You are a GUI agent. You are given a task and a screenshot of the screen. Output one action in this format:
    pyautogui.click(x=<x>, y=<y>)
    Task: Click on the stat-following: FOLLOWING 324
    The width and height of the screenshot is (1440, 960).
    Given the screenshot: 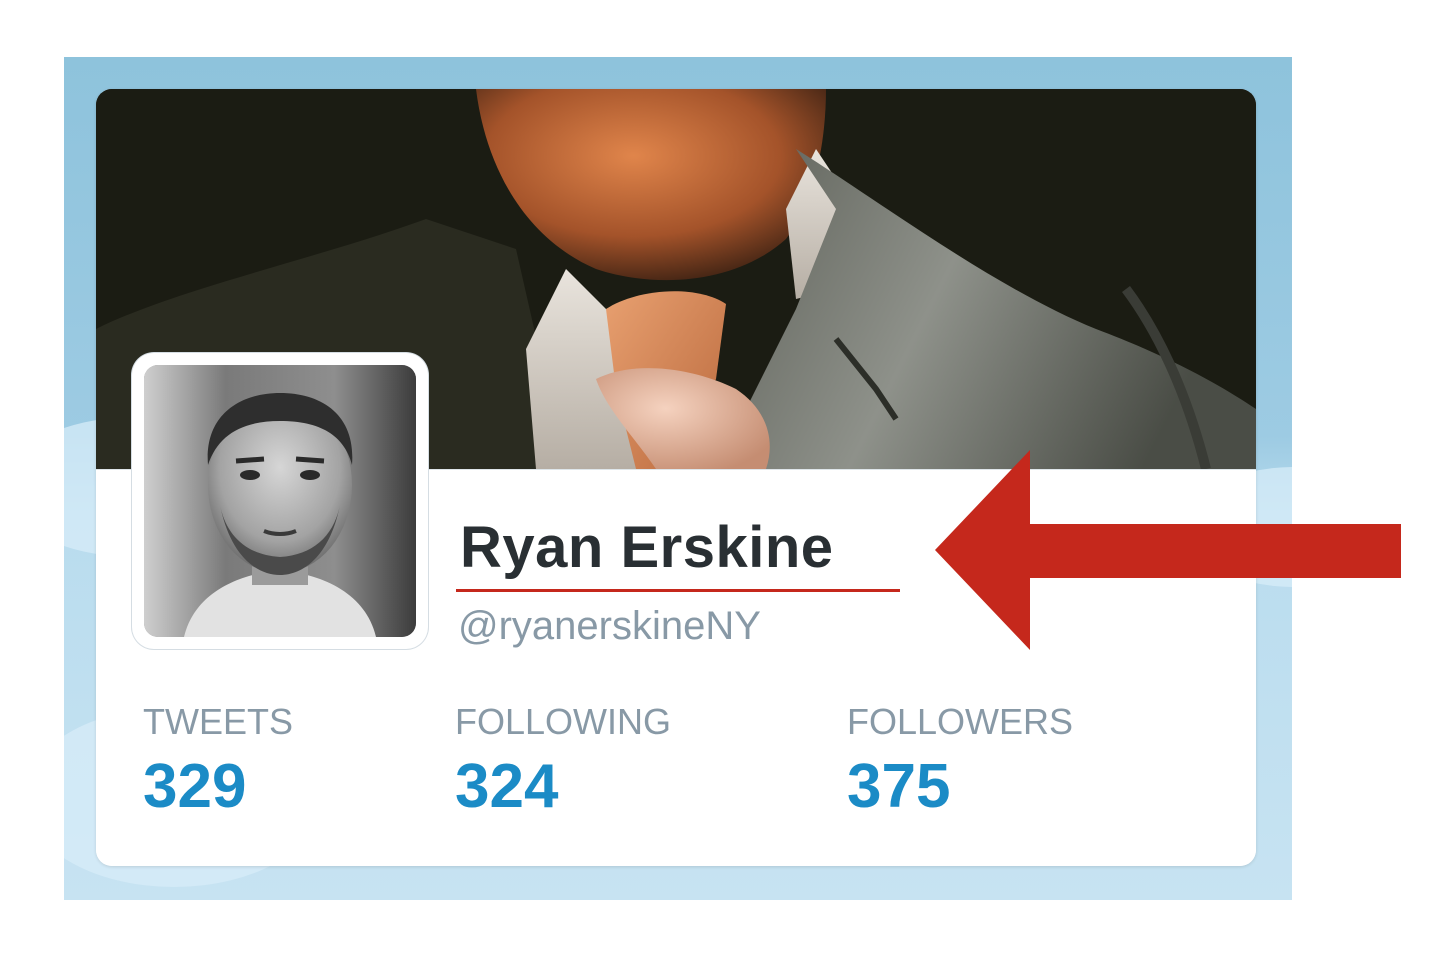 What is the action you would take?
    pyautogui.click(x=563, y=761)
    